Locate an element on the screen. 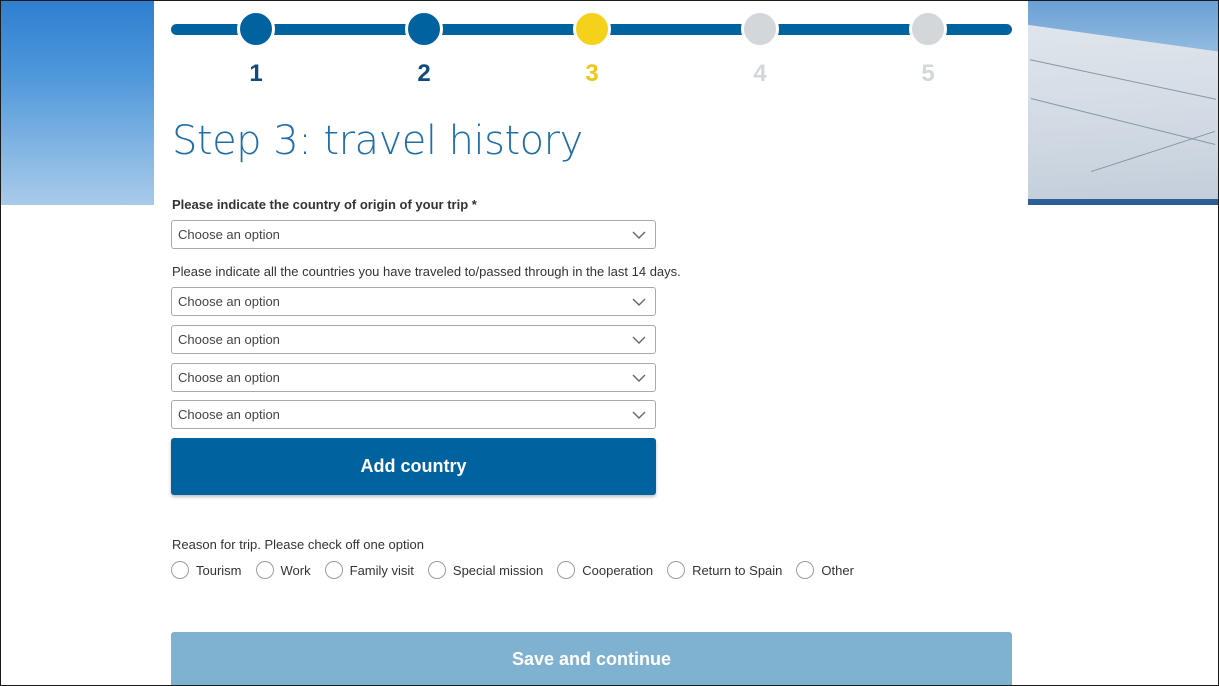  radio-option-other: Other is located at coordinates (825, 570).